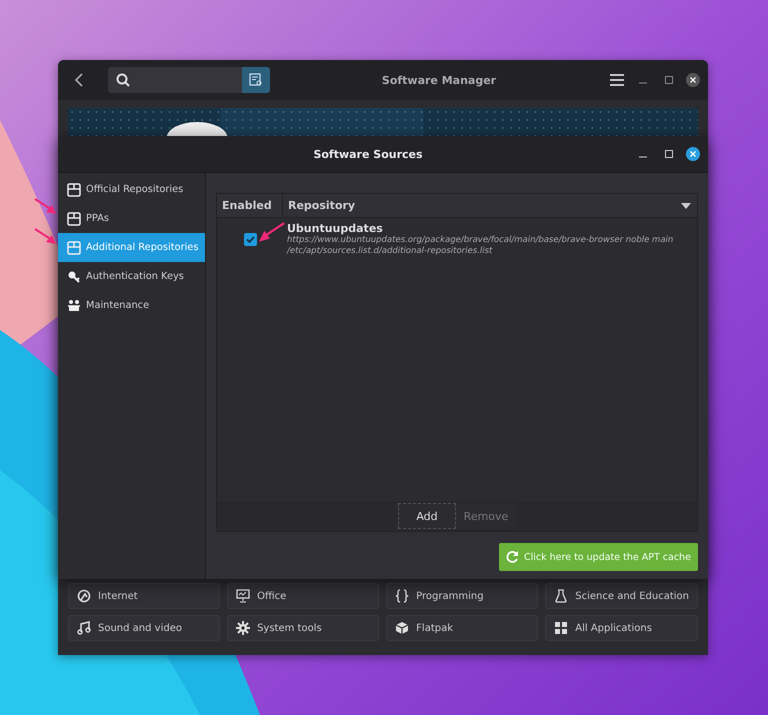 This screenshot has height=715, width=768. Describe the element at coordinates (131, 189) in the screenshot. I see `sidebar-item: Official Repositories` at that location.